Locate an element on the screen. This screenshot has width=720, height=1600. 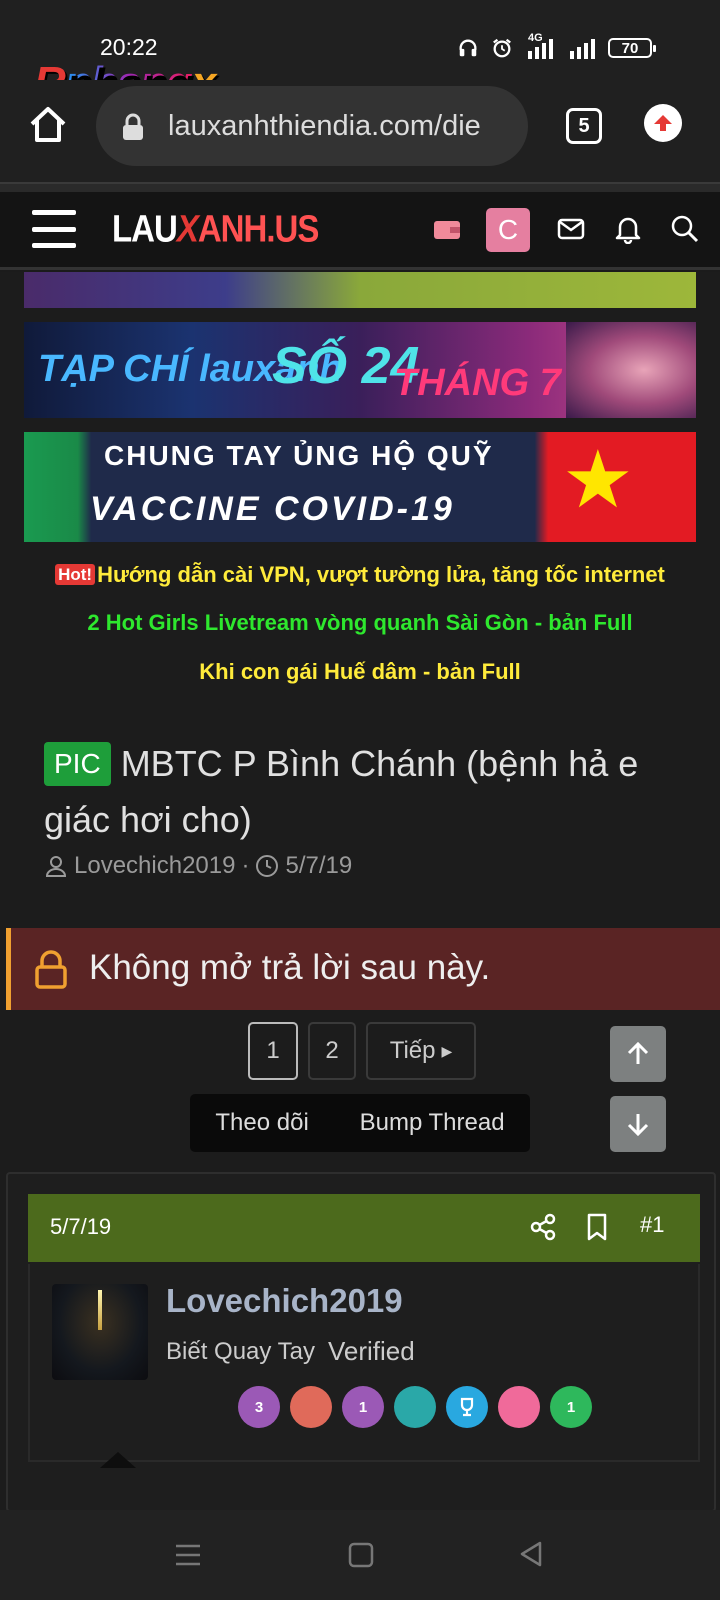
avatar-tower-image is located at coordinates (100, 1310).